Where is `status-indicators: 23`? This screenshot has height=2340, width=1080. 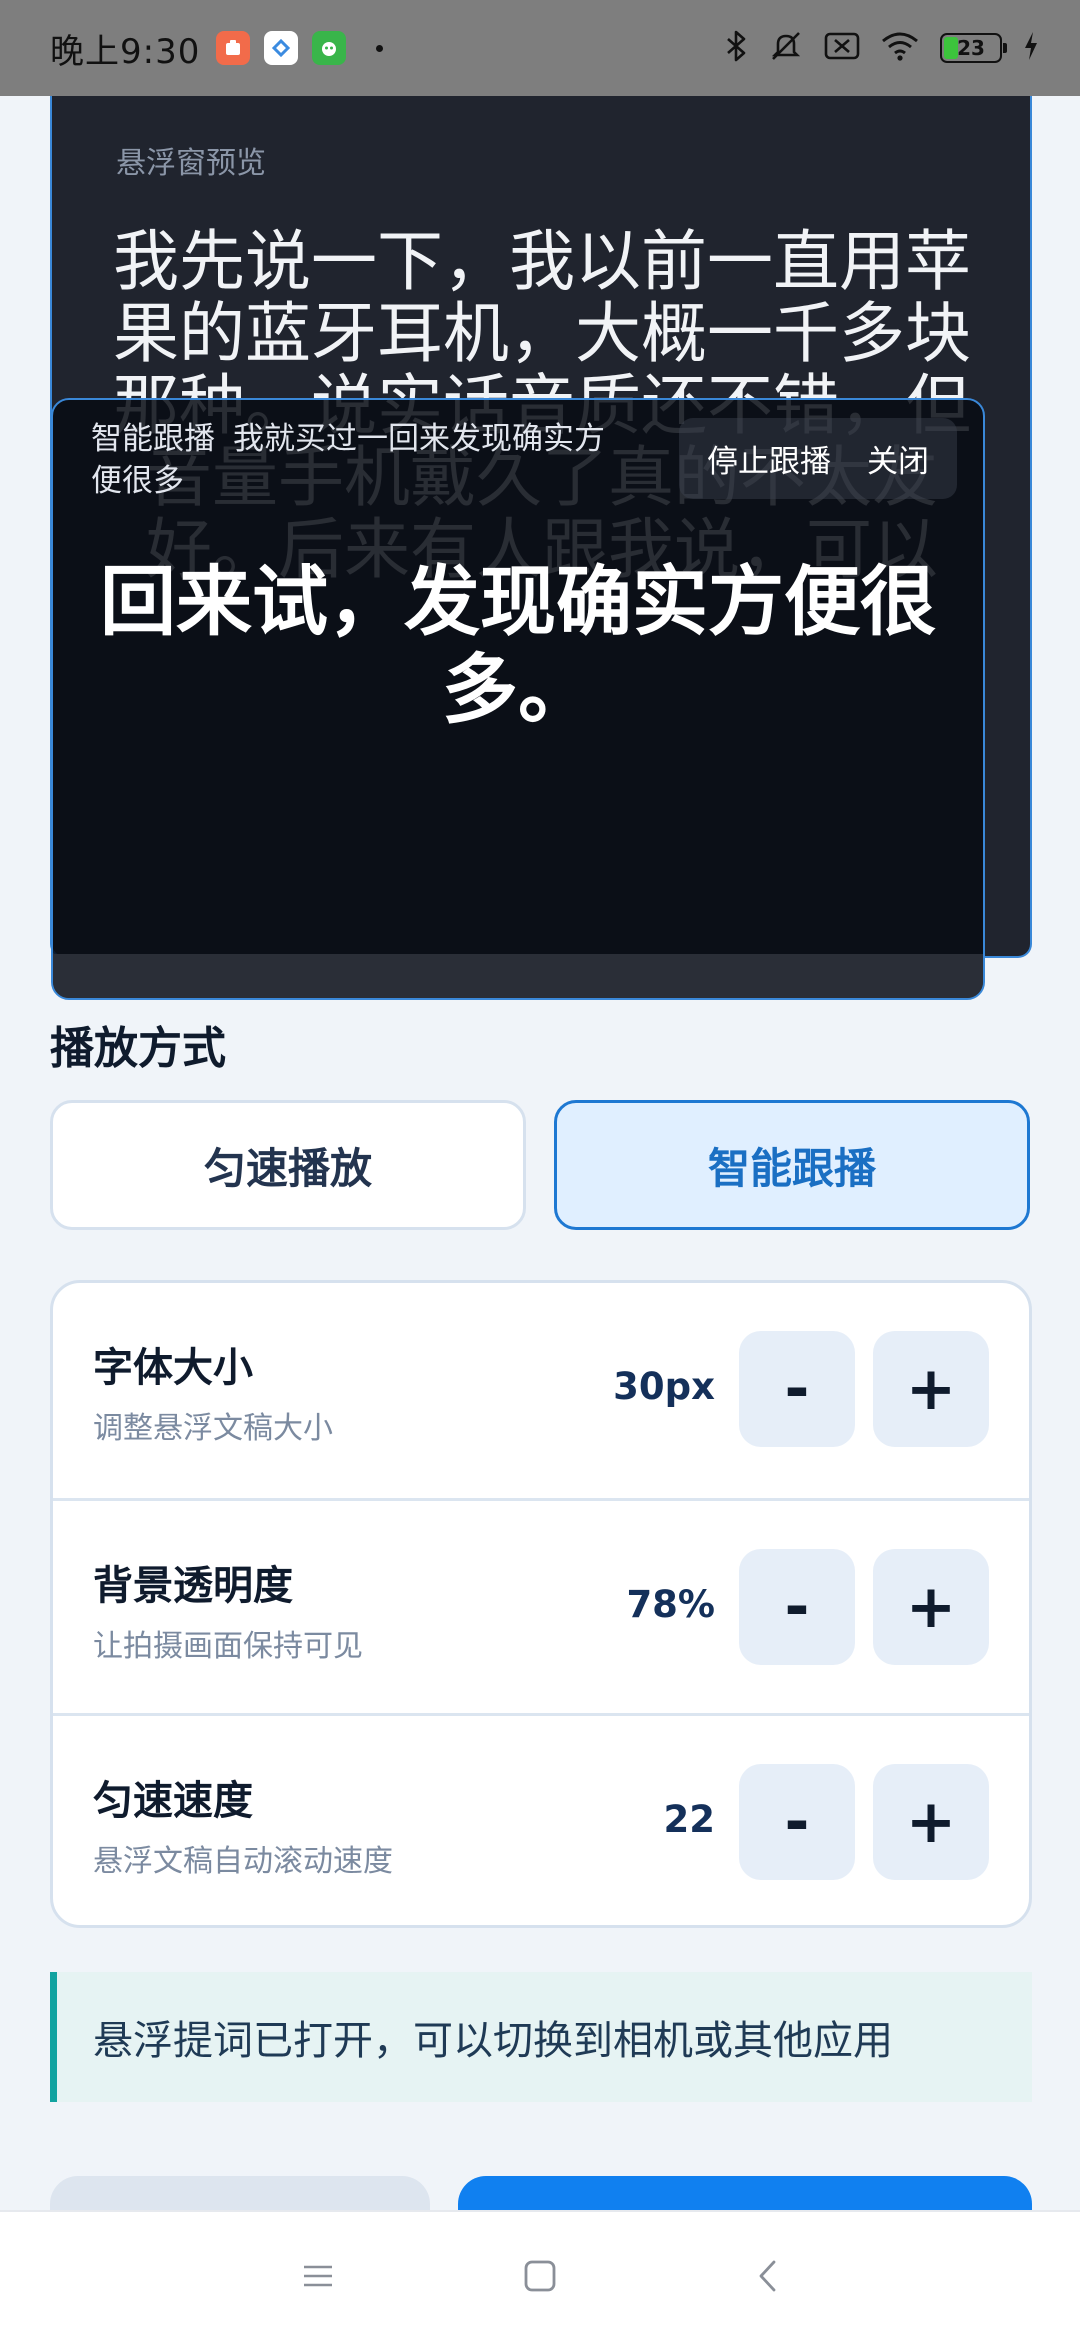 status-indicators: 23 is located at coordinates (882, 48).